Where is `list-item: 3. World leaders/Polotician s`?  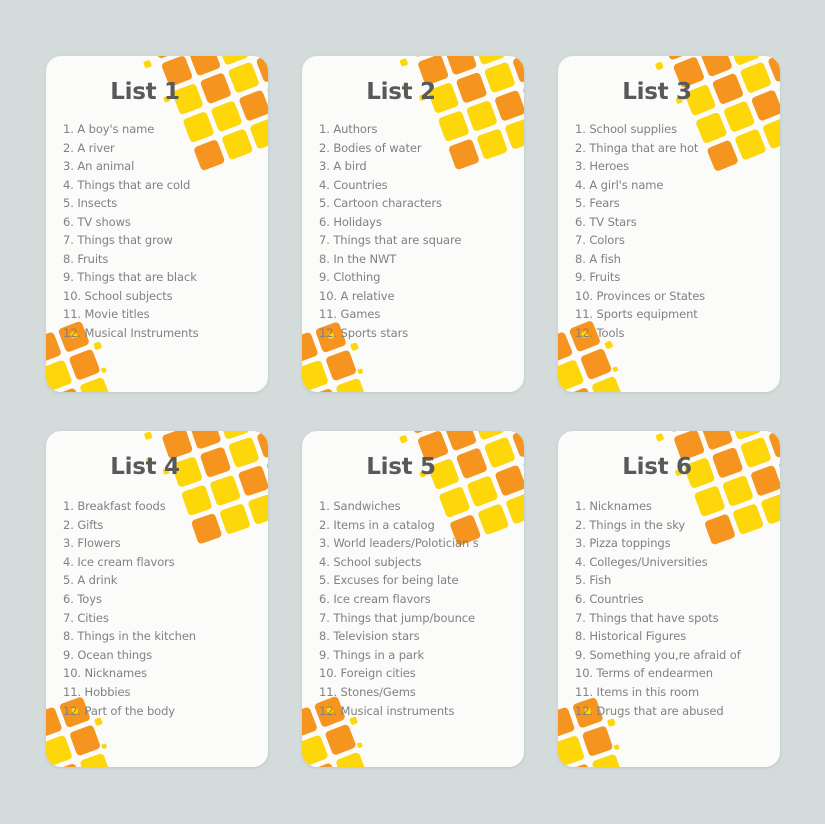 list-item: 3. World leaders/Polotician s is located at coordinates (399, 543).